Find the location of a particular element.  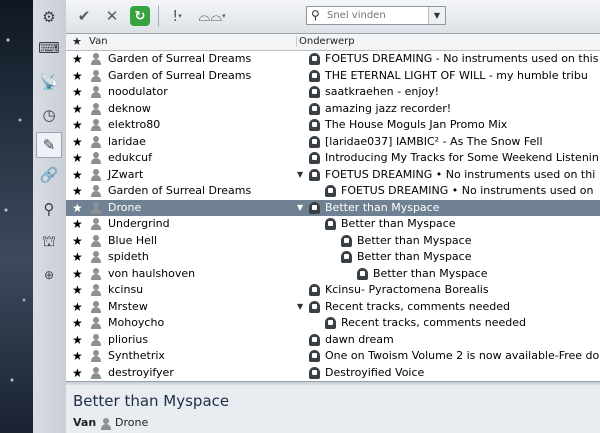

sender-name: deknow is located at coordinates (129, 108).